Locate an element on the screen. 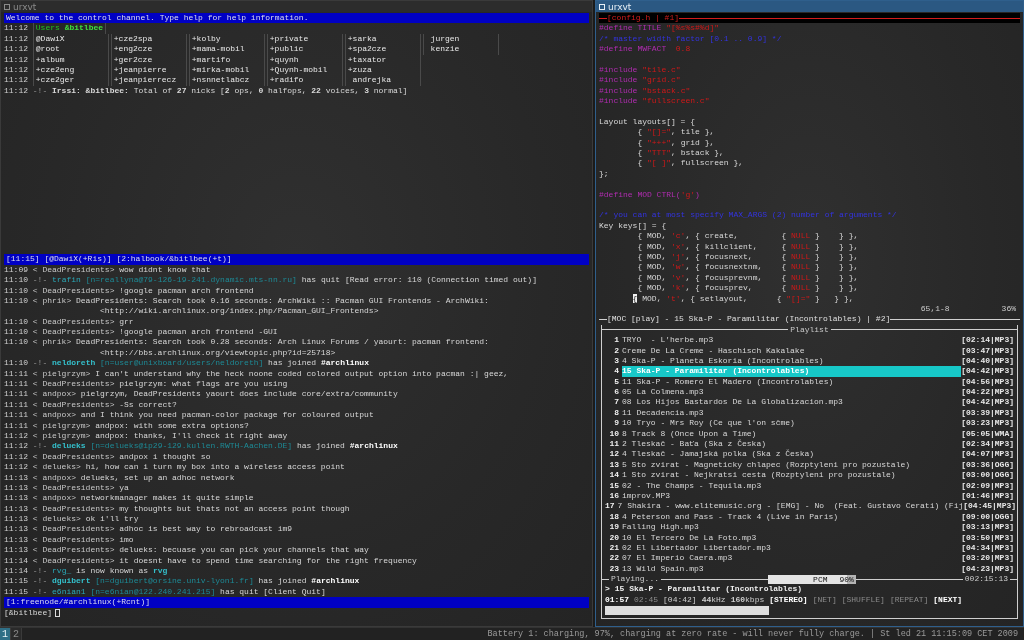  track-info: [05:05|WMA] is located at coordinates (987, 433).